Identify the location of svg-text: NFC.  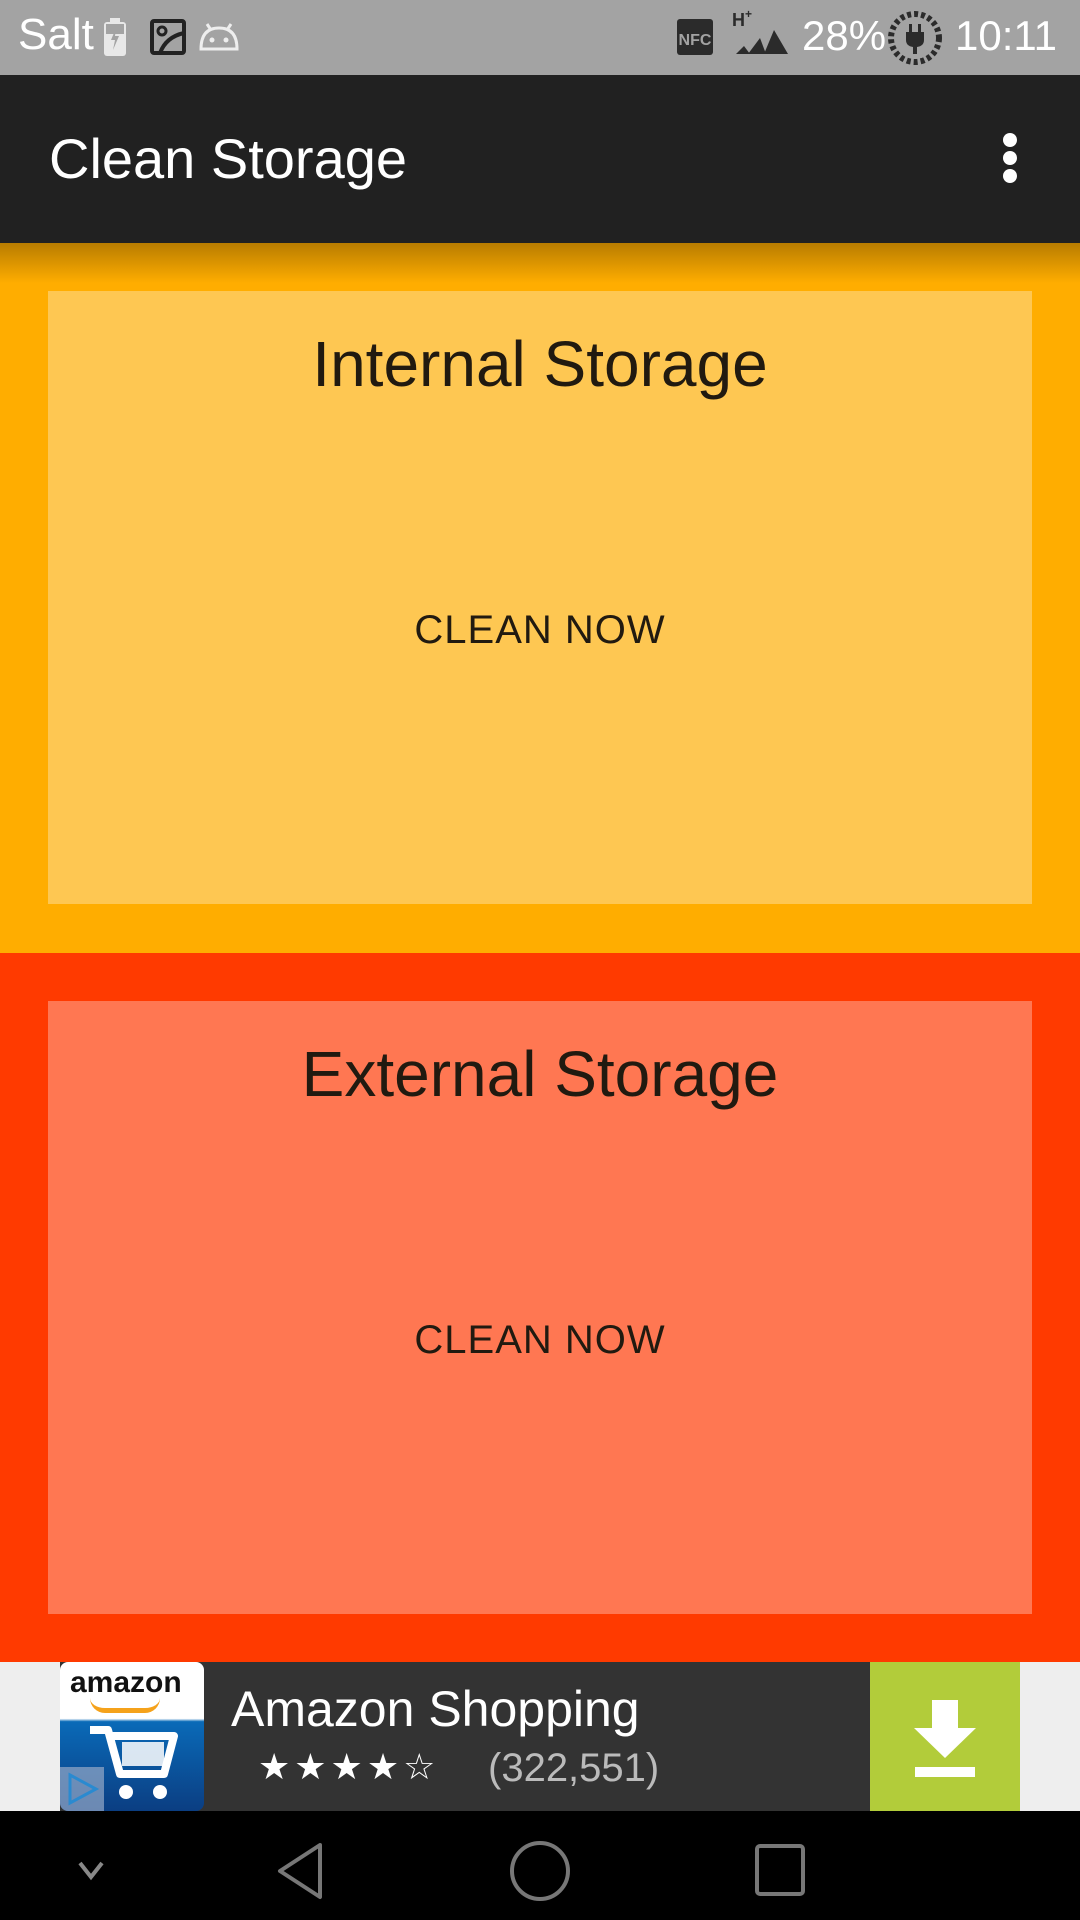
(695, 40).